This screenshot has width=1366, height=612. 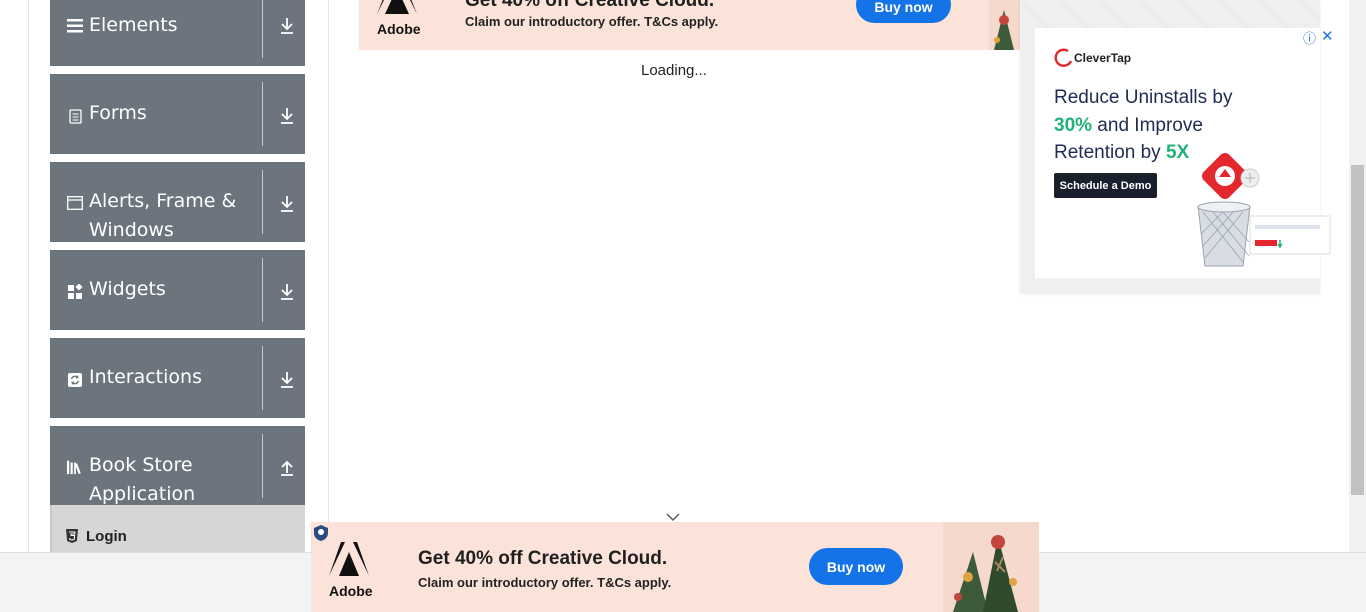 I want to click on ad-close-icon: ✕, so click(x=1327, y=36).